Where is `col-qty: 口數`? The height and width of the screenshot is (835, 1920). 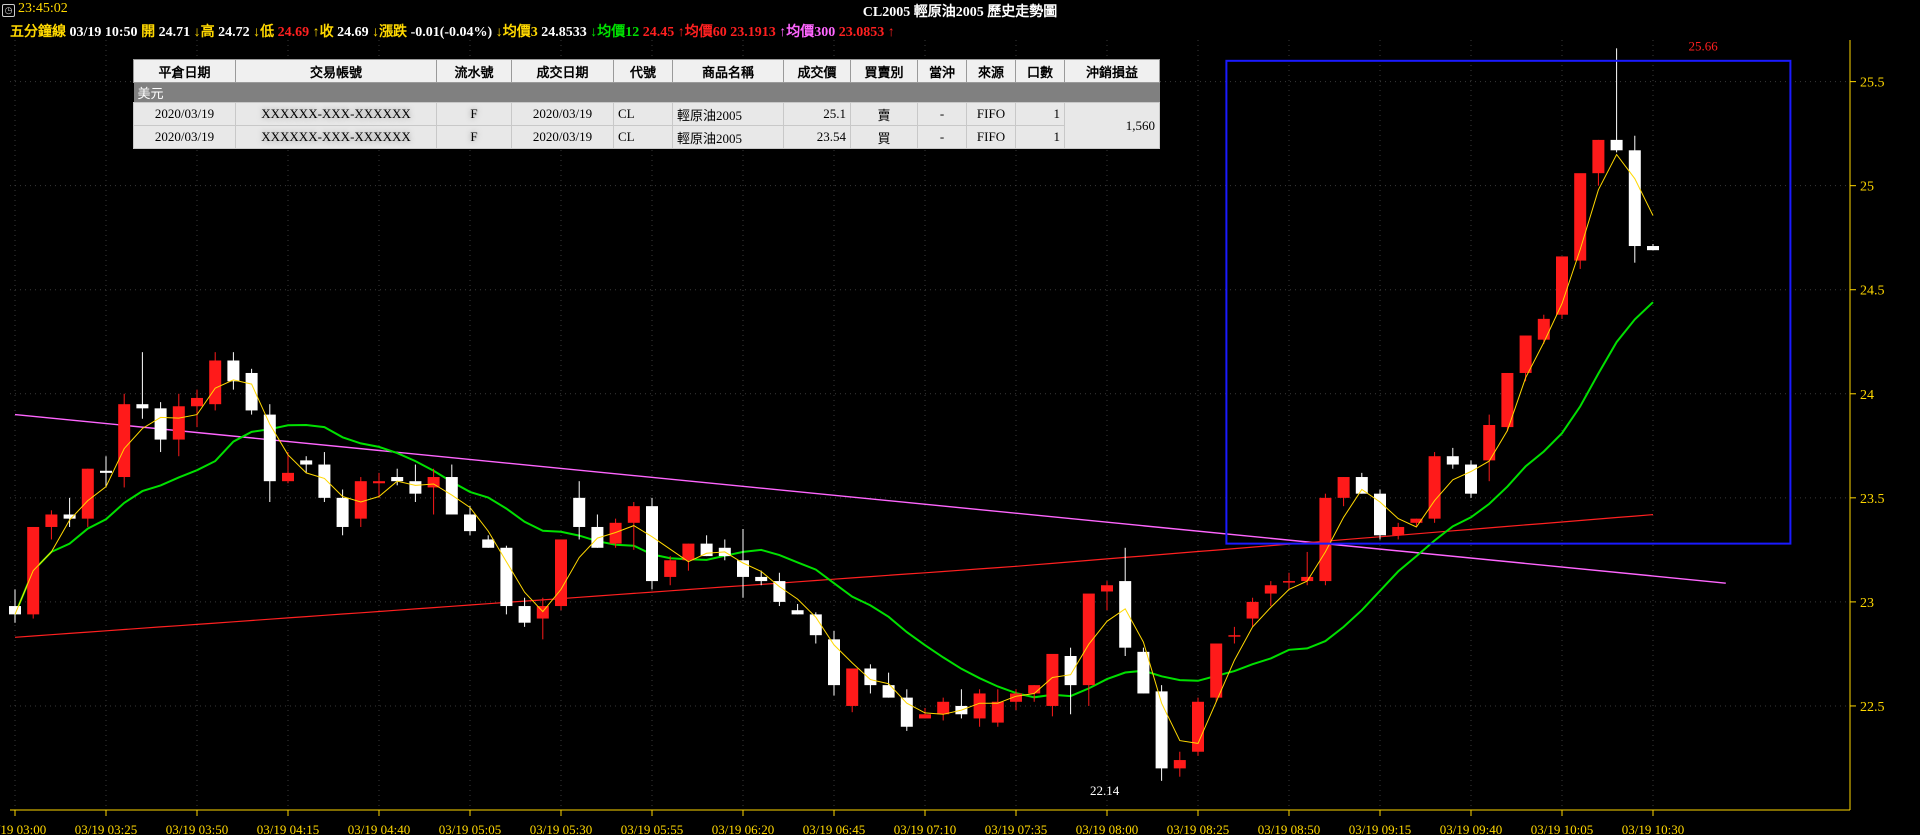
col-qty: 口數 is located at coordinates (1040, 71).